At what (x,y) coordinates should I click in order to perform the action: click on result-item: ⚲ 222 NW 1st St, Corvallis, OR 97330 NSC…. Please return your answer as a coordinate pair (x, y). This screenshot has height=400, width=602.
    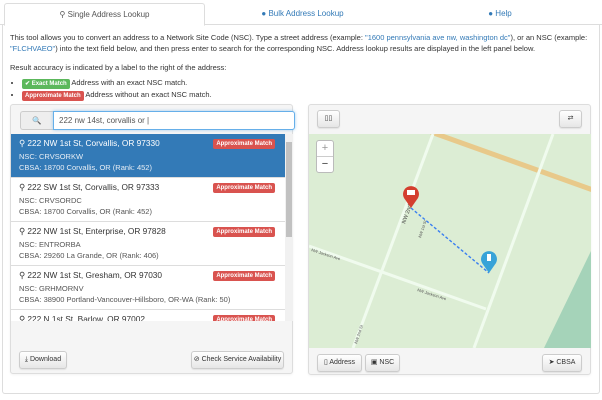
    Looking at the image, I should click on (148, 156).